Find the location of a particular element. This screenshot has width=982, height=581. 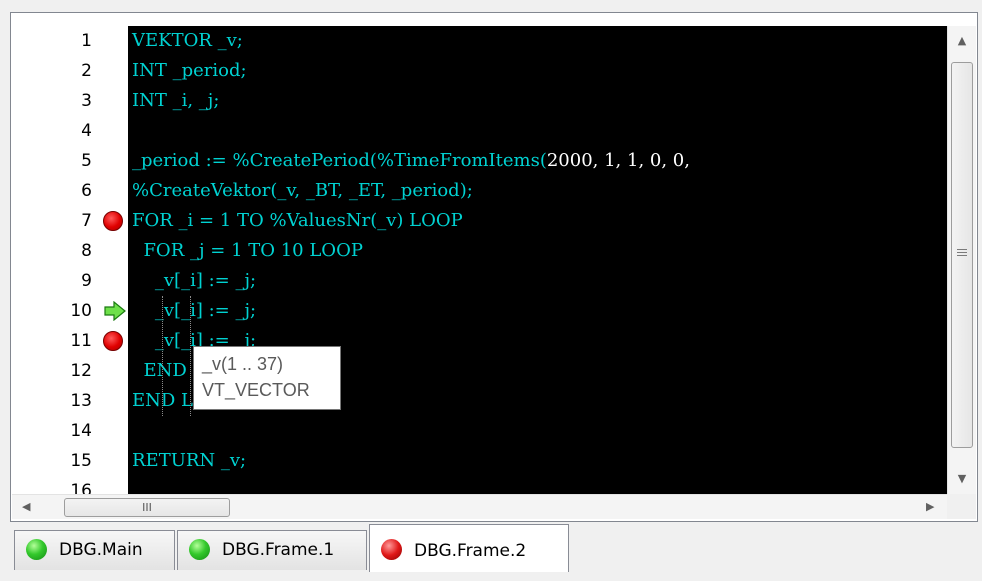

code-token: %CreateVektor(_v, _BT, _ET, _period); is located at coordinates (302, 190).